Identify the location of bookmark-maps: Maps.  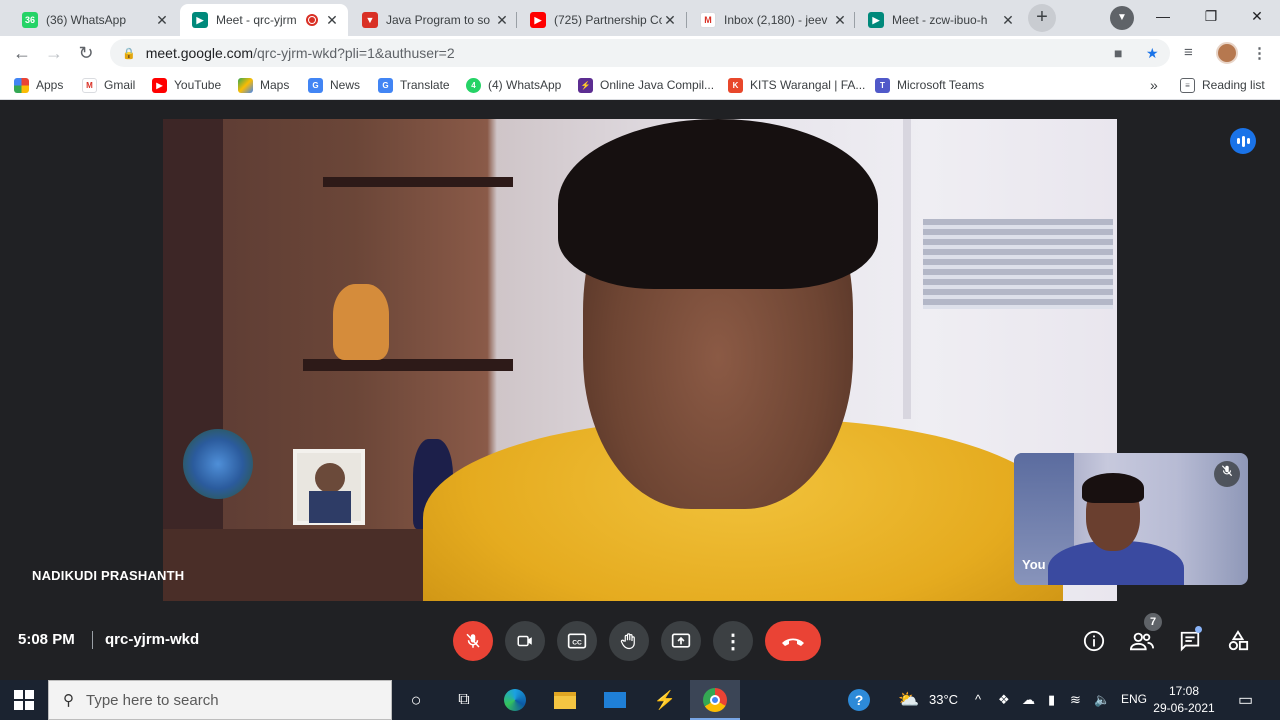
(263, 85).